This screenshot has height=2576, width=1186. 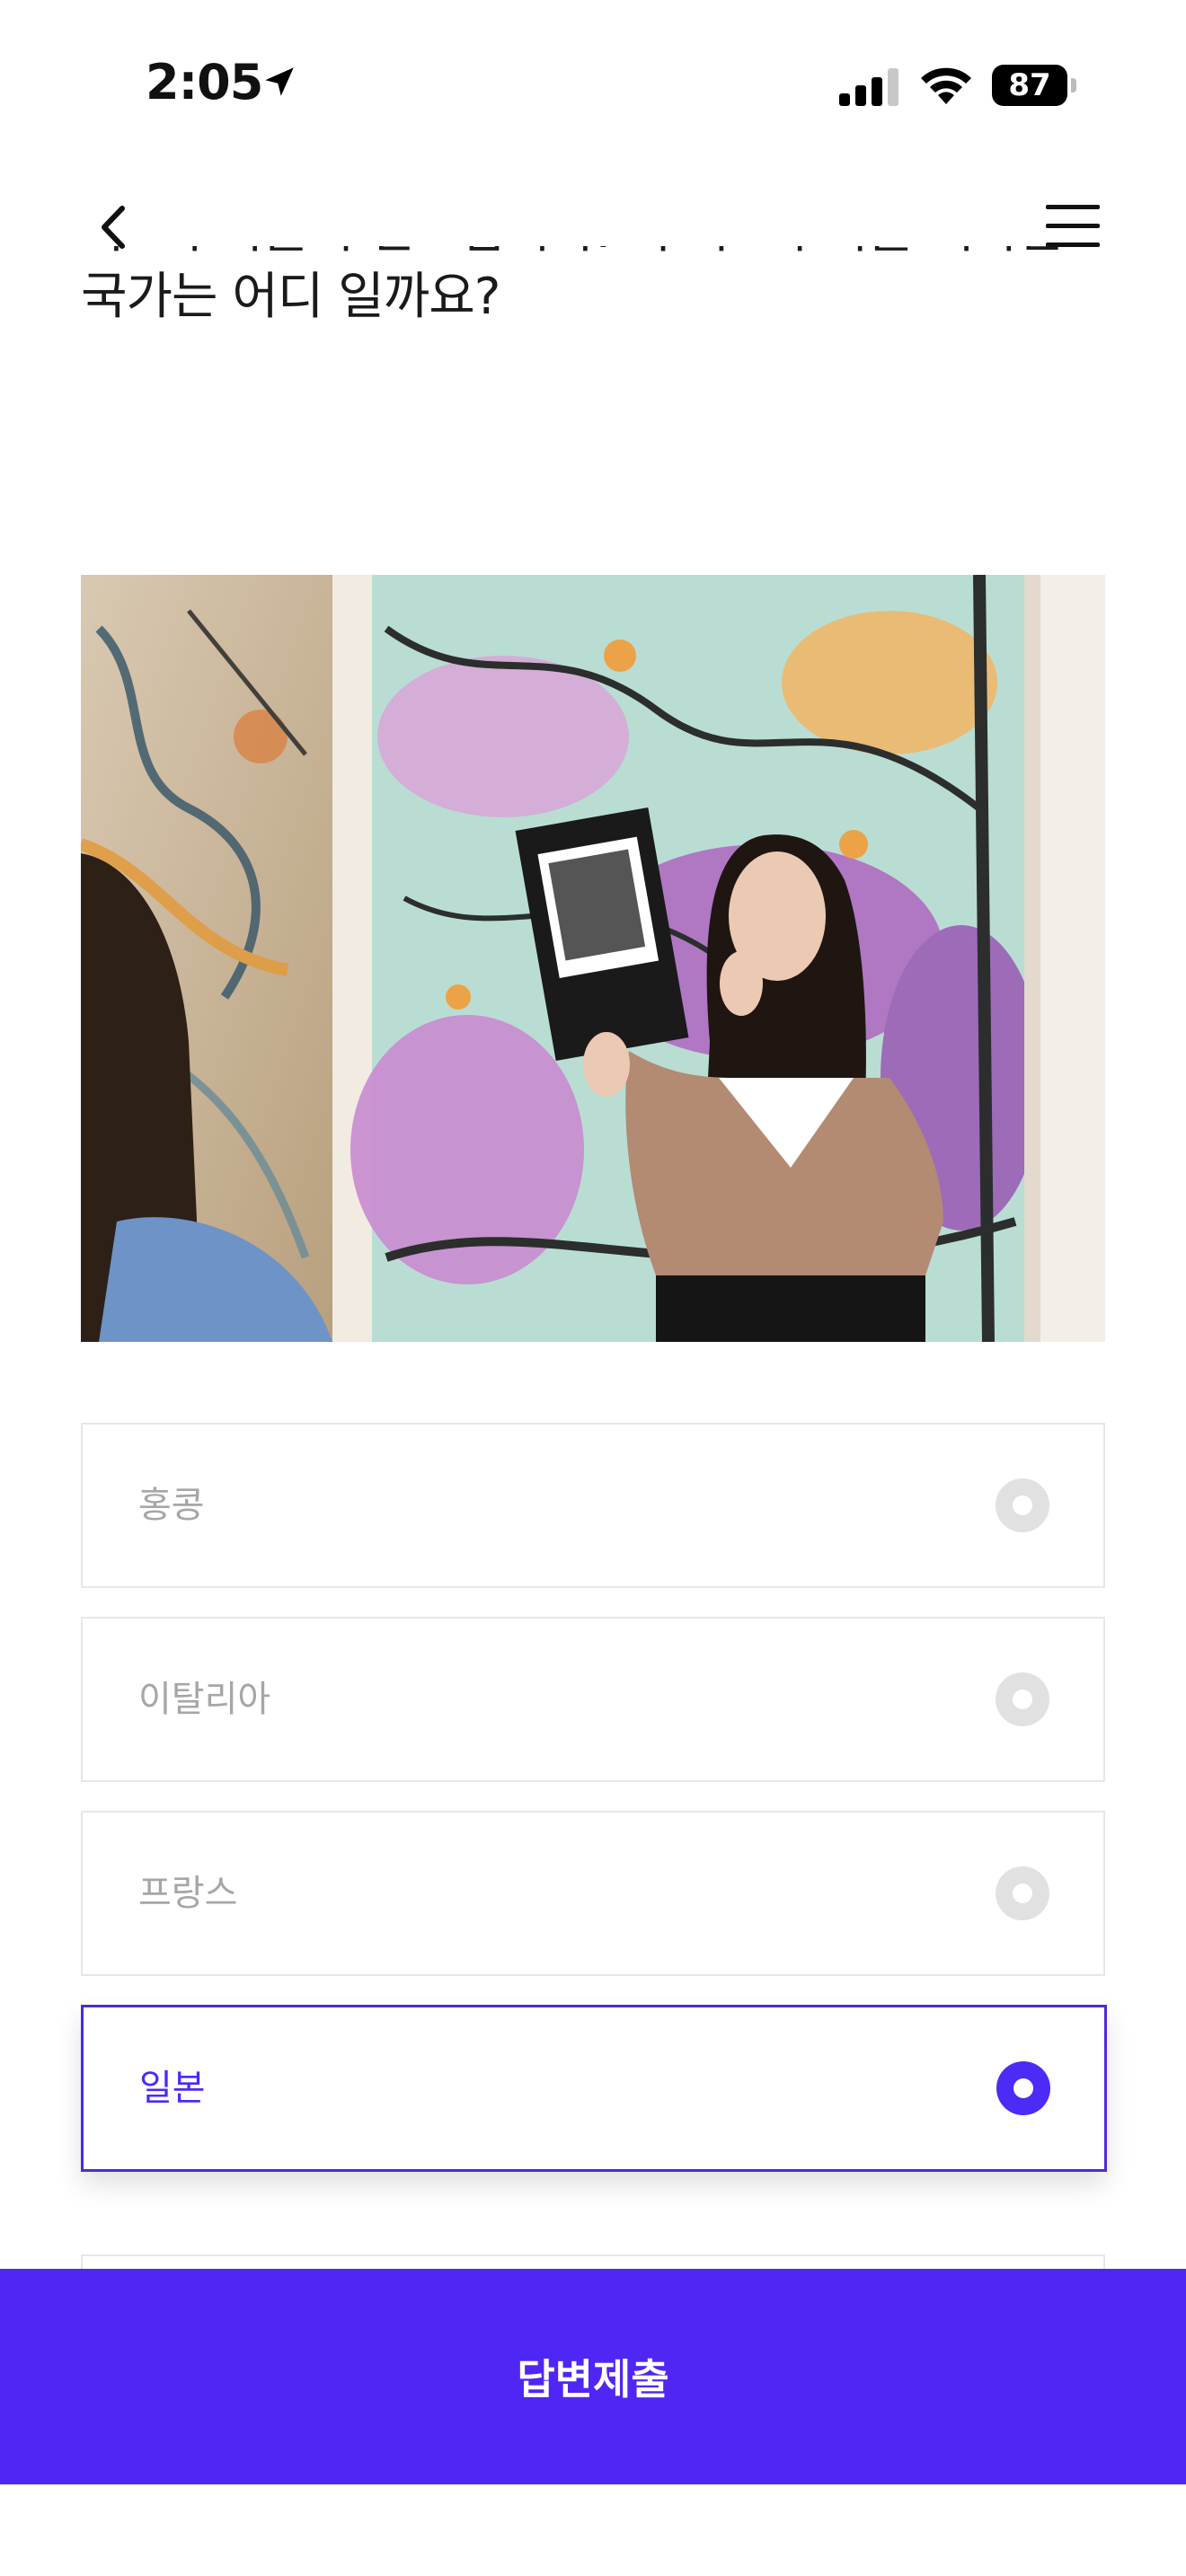 I want to click on location-arrow-icon, so click(x=279, y=81).